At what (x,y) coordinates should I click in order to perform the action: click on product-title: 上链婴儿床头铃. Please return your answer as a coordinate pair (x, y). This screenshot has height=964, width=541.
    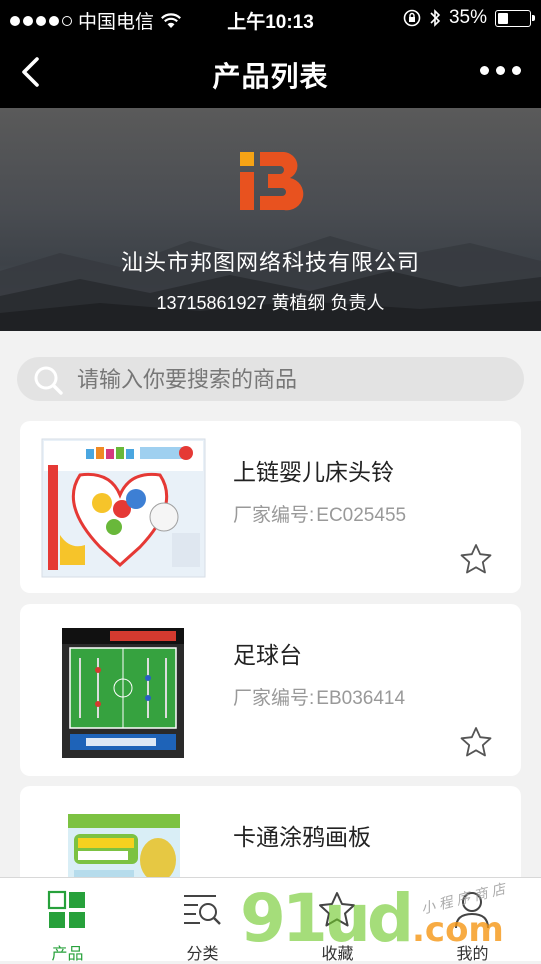
    Looking at the image, I should click on (313, 470).